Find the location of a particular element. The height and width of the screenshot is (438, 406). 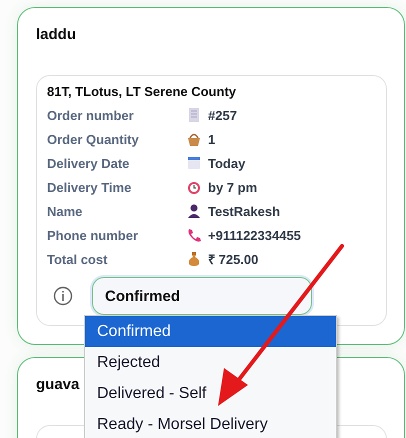

detail-label: Delivery Date is located at coordinates (88, 163).